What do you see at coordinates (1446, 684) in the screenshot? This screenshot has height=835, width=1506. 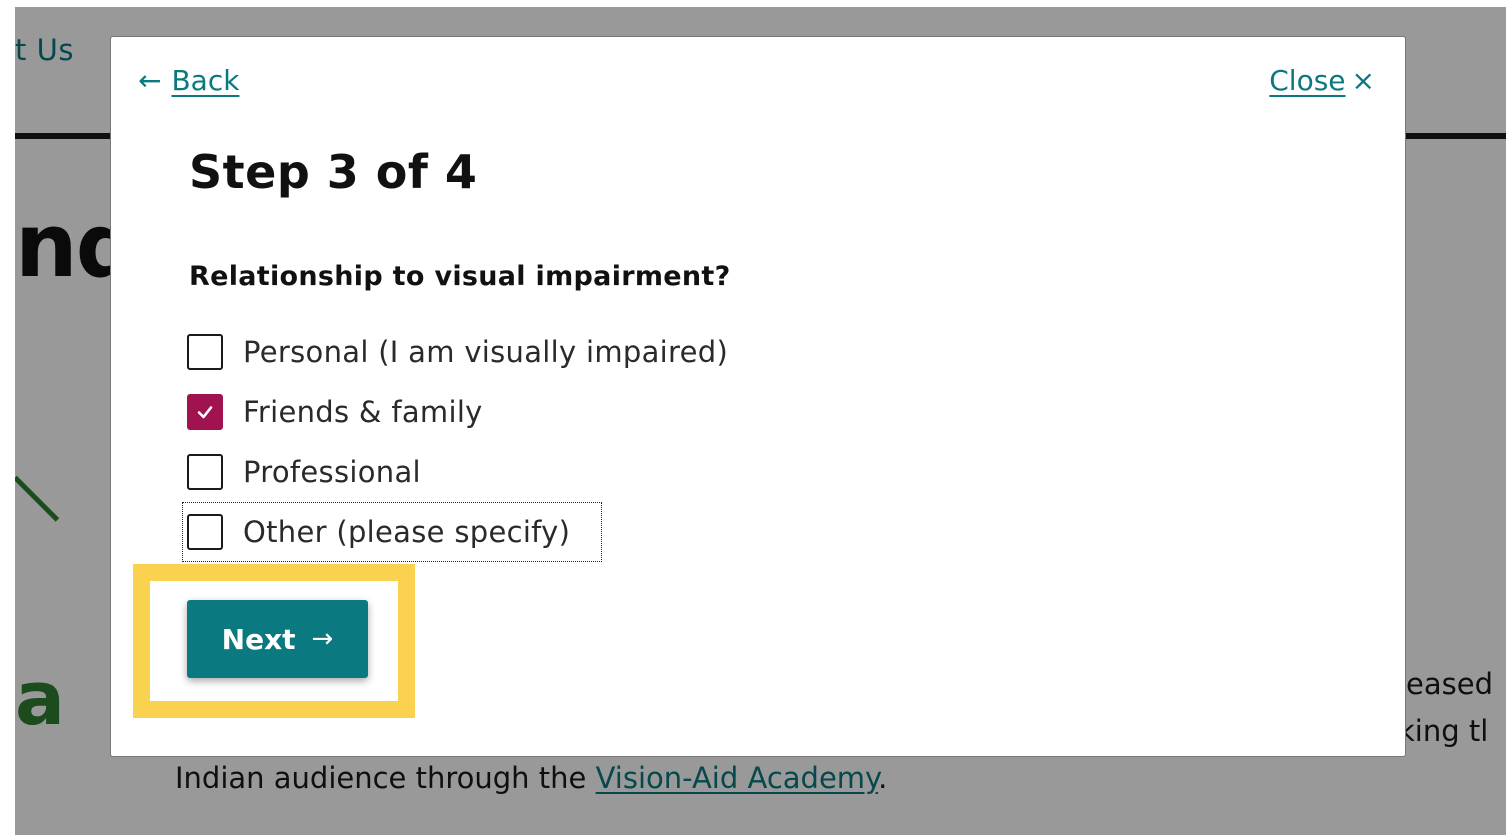 I see `body-text-fragment-1: leased` at bounding box center [1446, 684].